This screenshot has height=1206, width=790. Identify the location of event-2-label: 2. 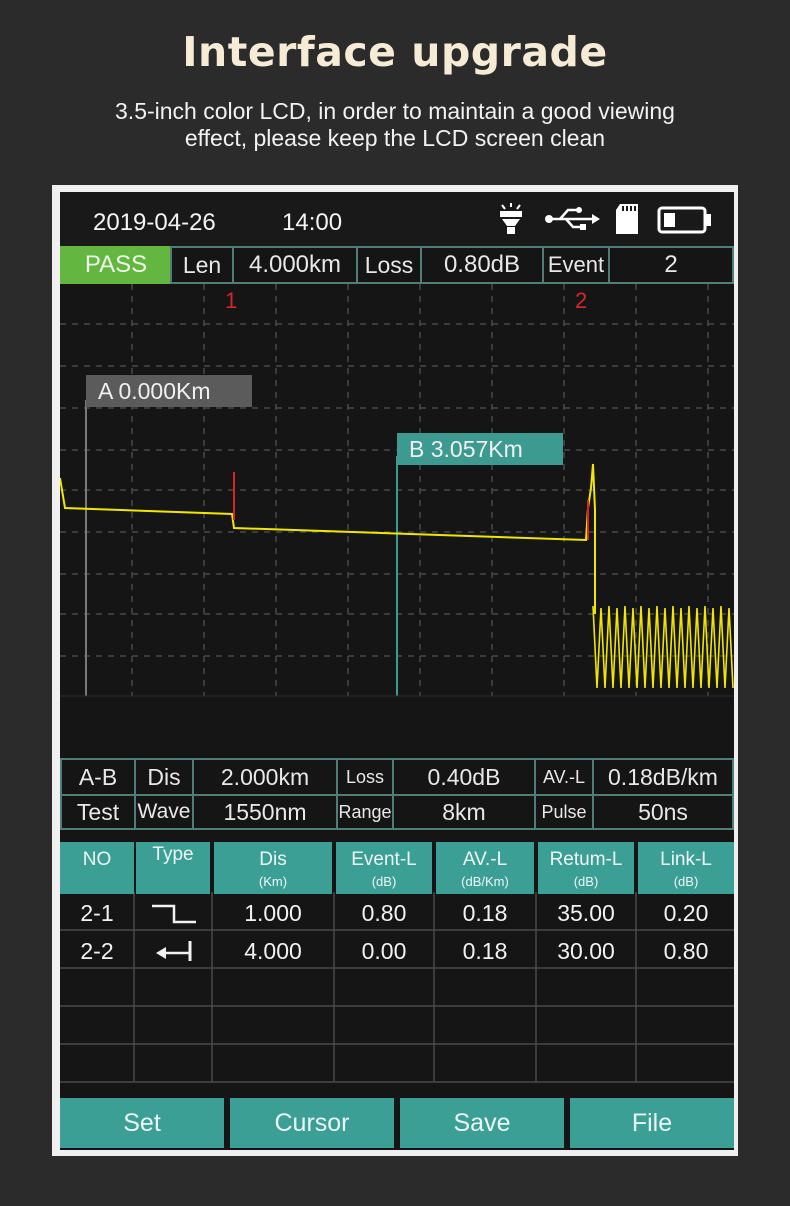
(581, 300).